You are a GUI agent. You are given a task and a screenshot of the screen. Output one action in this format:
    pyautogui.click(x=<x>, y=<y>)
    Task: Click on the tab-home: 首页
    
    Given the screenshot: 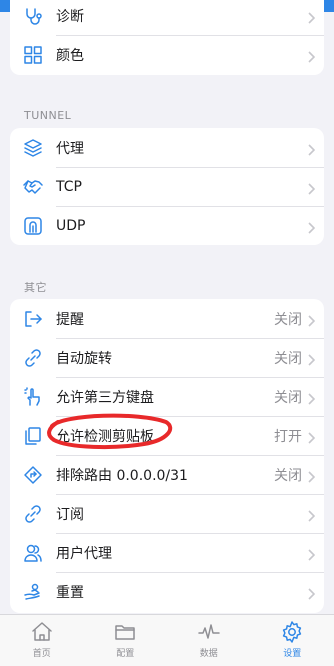 What is the action you would take?
    pyautogui.click(x=42, y=640)
    